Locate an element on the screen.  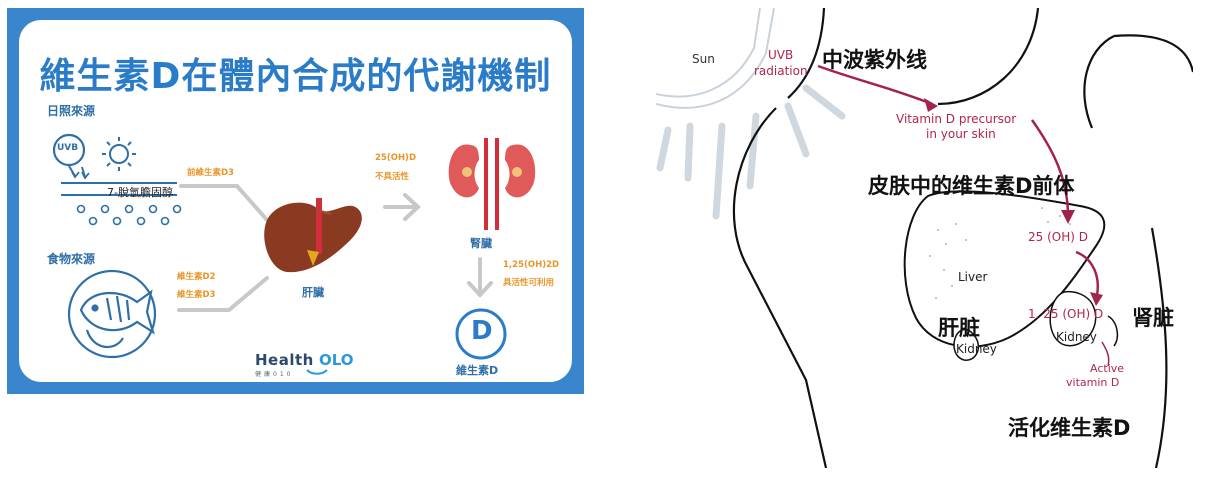
vitamin-d-label: 維生素D is located at coordinates (477, 370).